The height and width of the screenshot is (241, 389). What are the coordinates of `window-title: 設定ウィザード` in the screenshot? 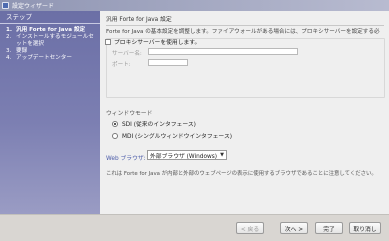 It's located at (33, 6).